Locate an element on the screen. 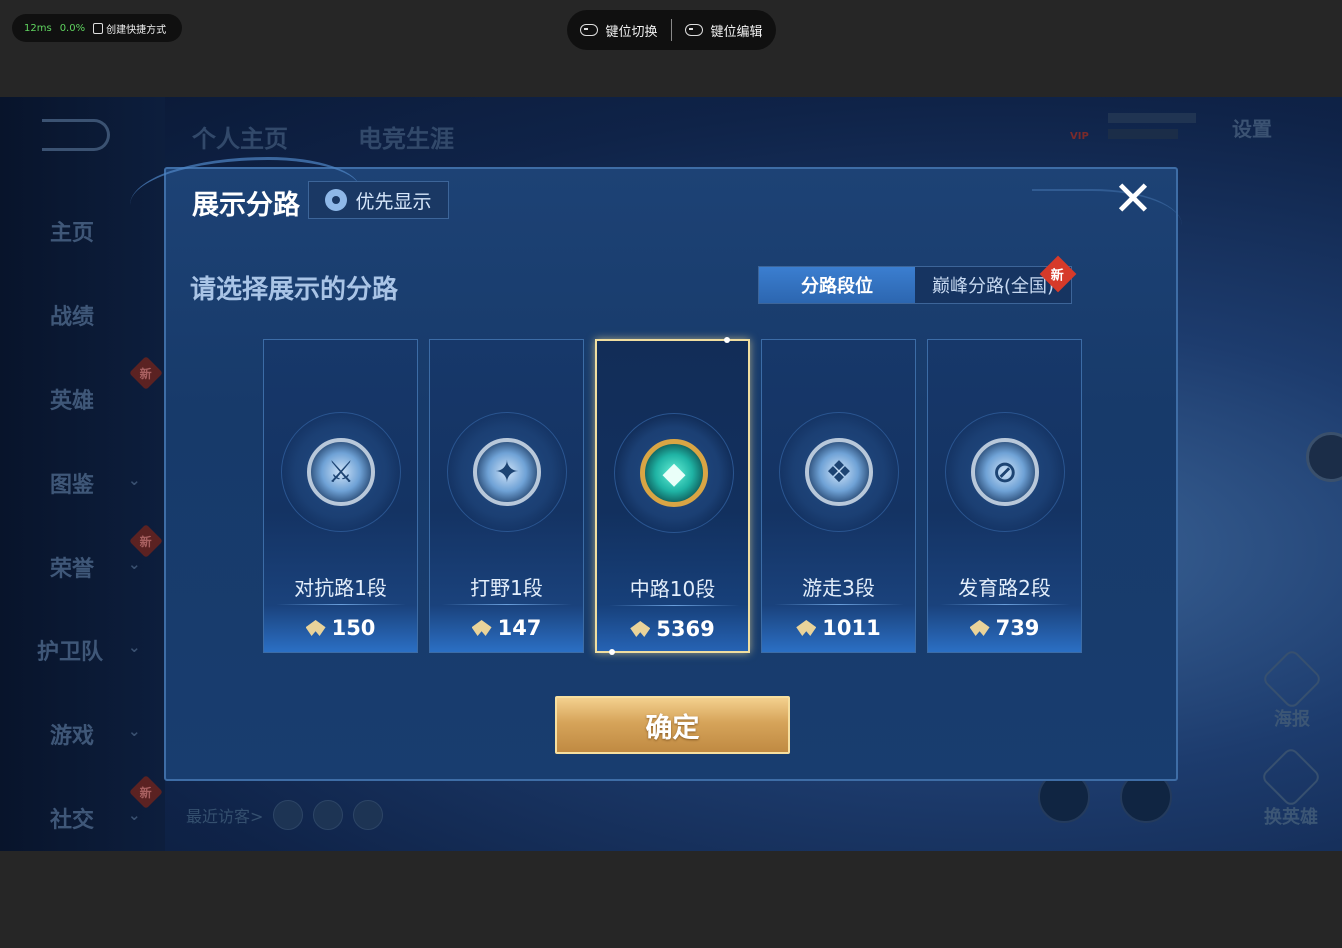  shortcut-icon is located at coordinates (98, 28).